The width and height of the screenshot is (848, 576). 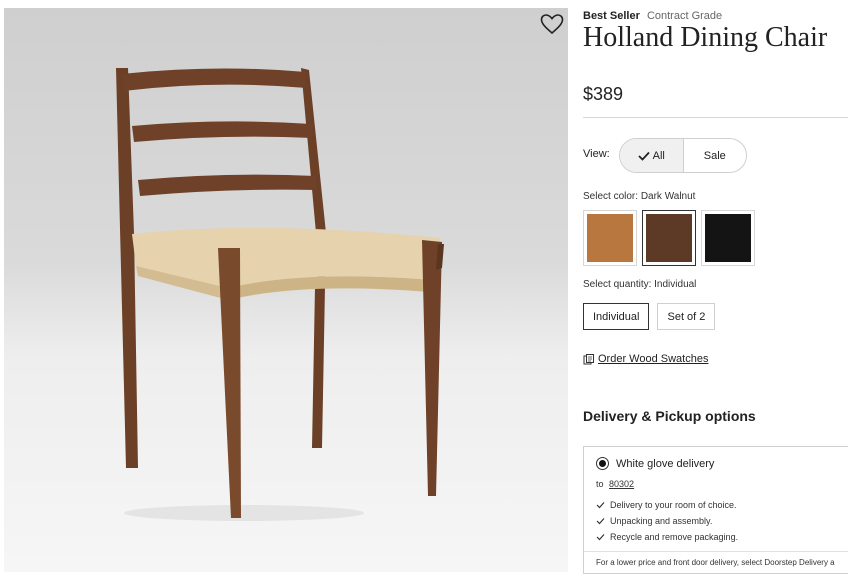 I want to click on quantity-set-of-2-button: Set of 2, so click(x=686, y=316).